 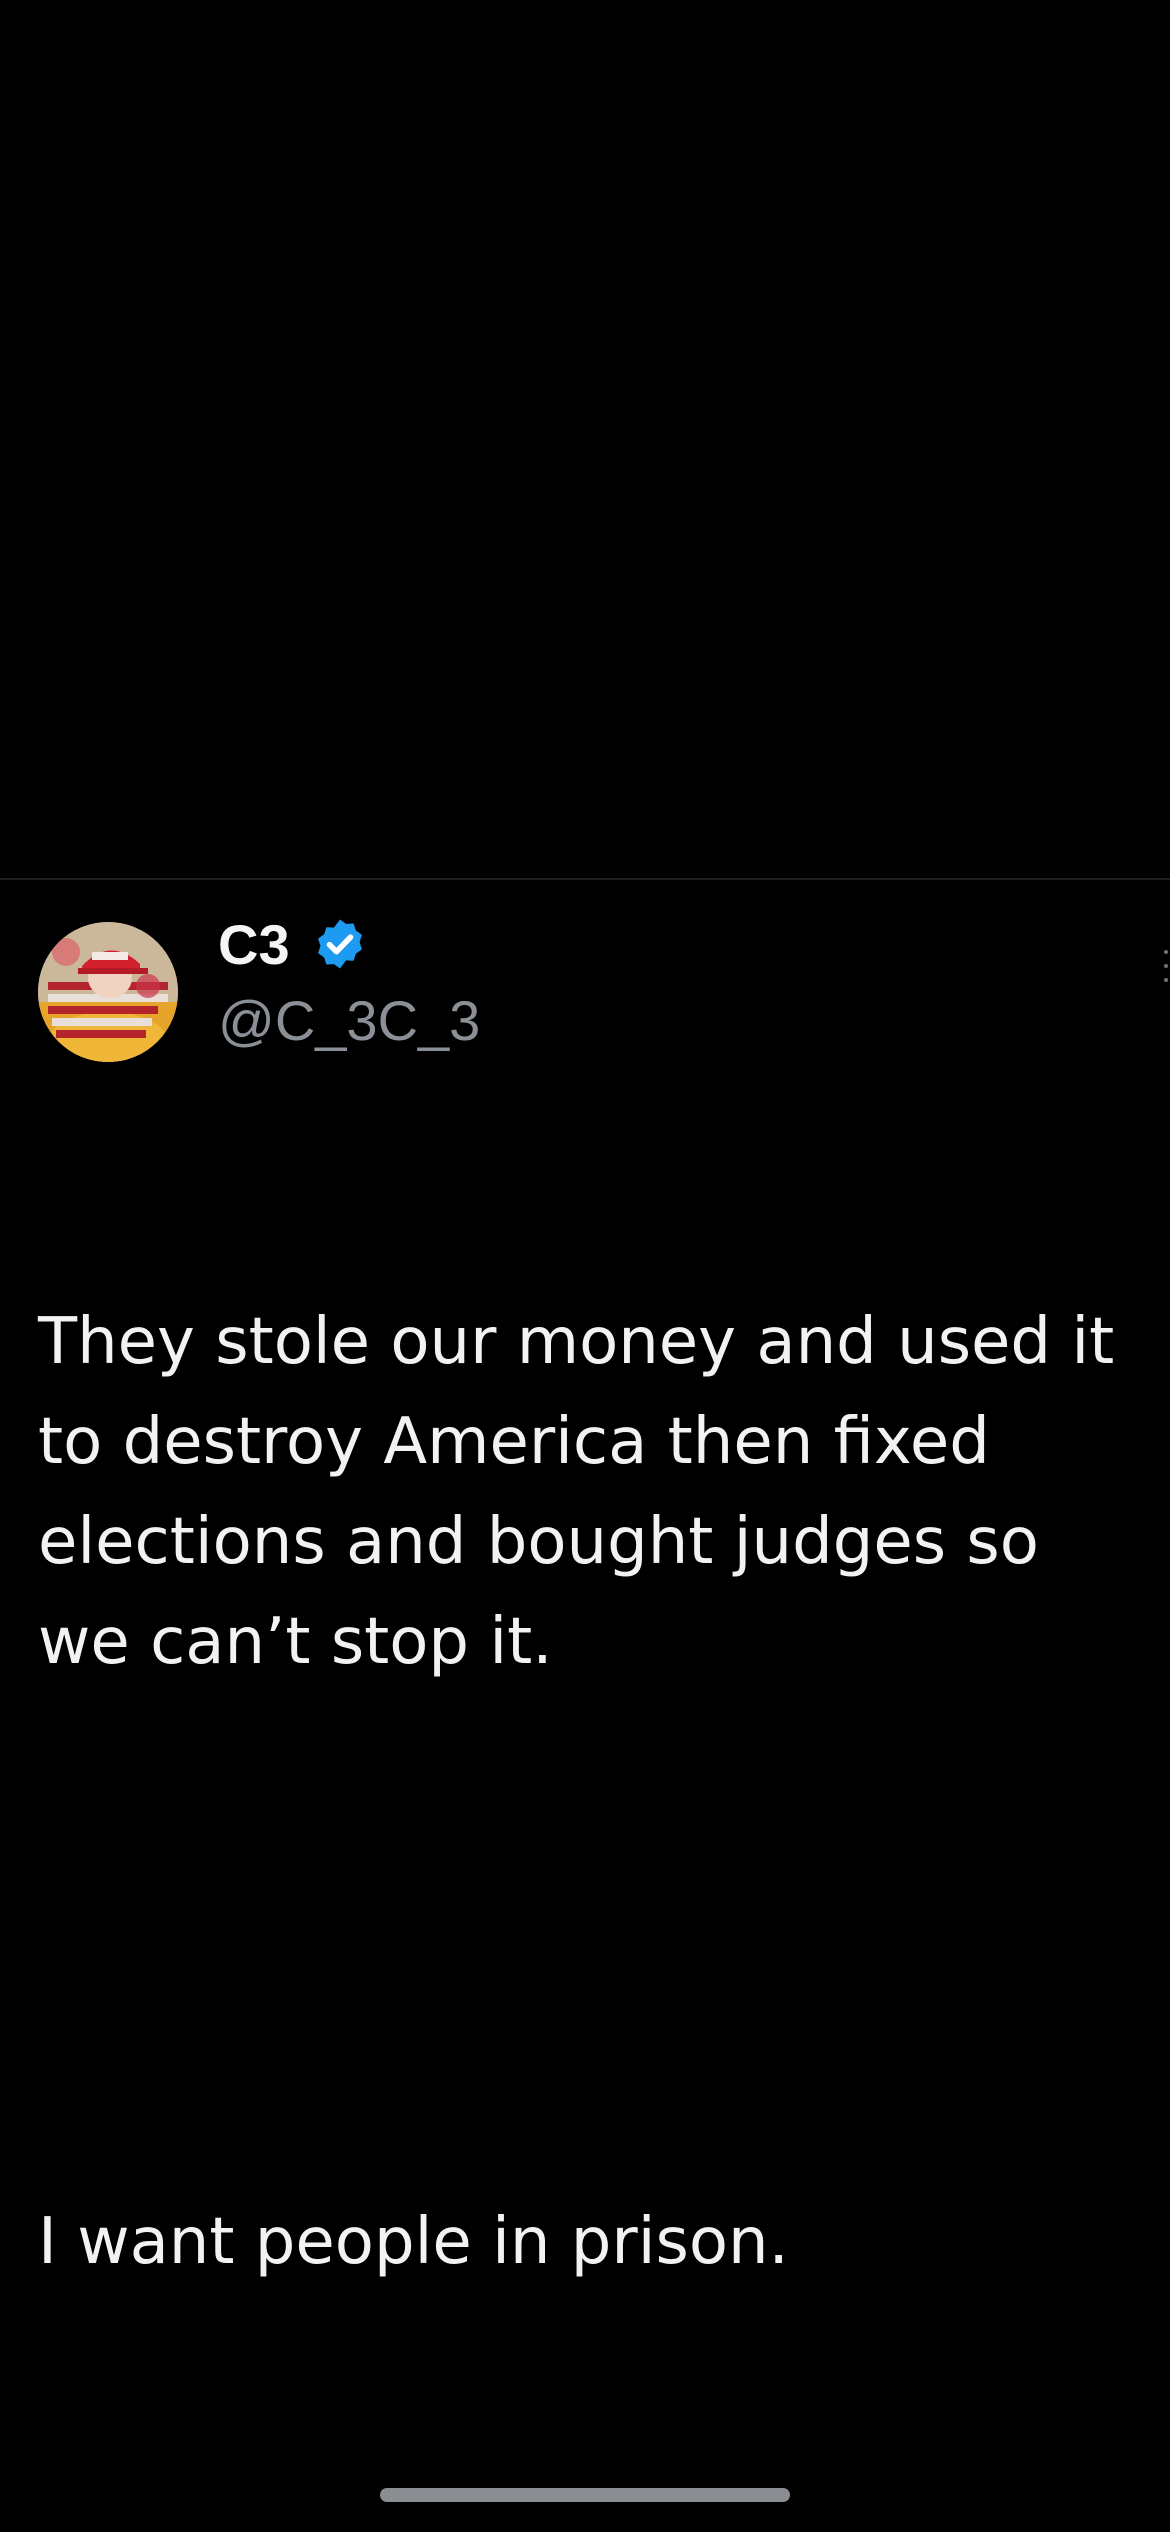 What do you see at coordinates (254, 944) in the screenshot?
I see `author-display-name: C3` at bounding box center [254, 944].